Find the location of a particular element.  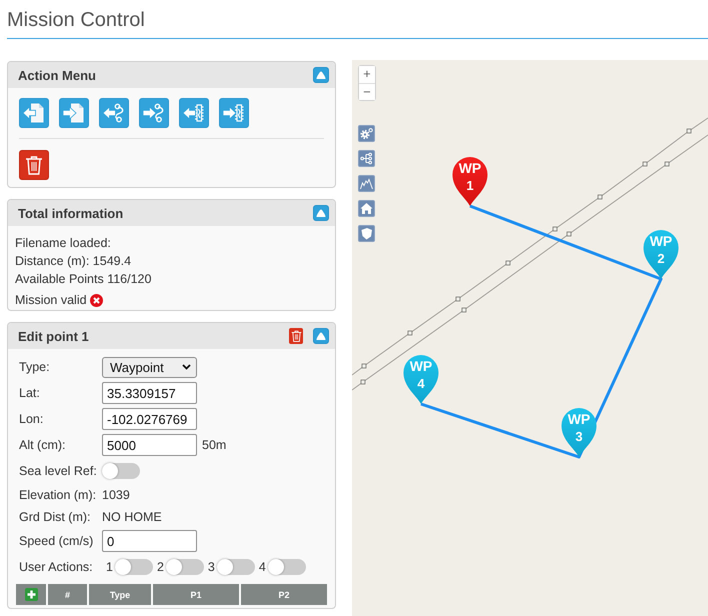

field-label: Grd Dist (m): is located at coordinates (55, 517).